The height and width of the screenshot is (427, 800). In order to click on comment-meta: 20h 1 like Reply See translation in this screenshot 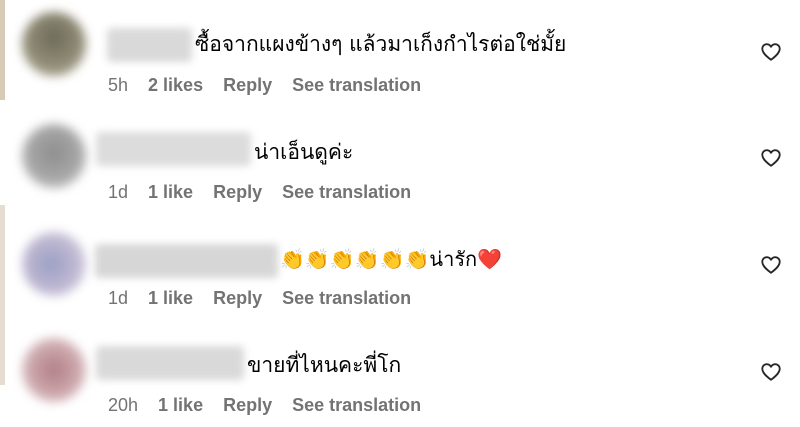, I will do `click(264, 405)`.